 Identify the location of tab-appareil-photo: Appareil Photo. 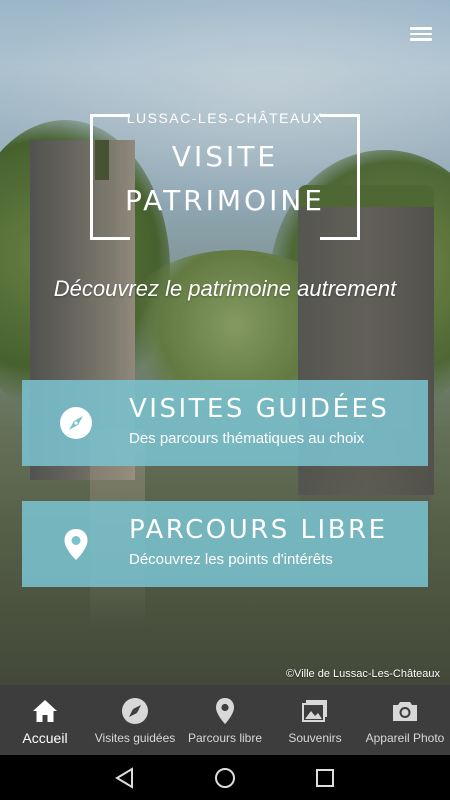
(405, 720).